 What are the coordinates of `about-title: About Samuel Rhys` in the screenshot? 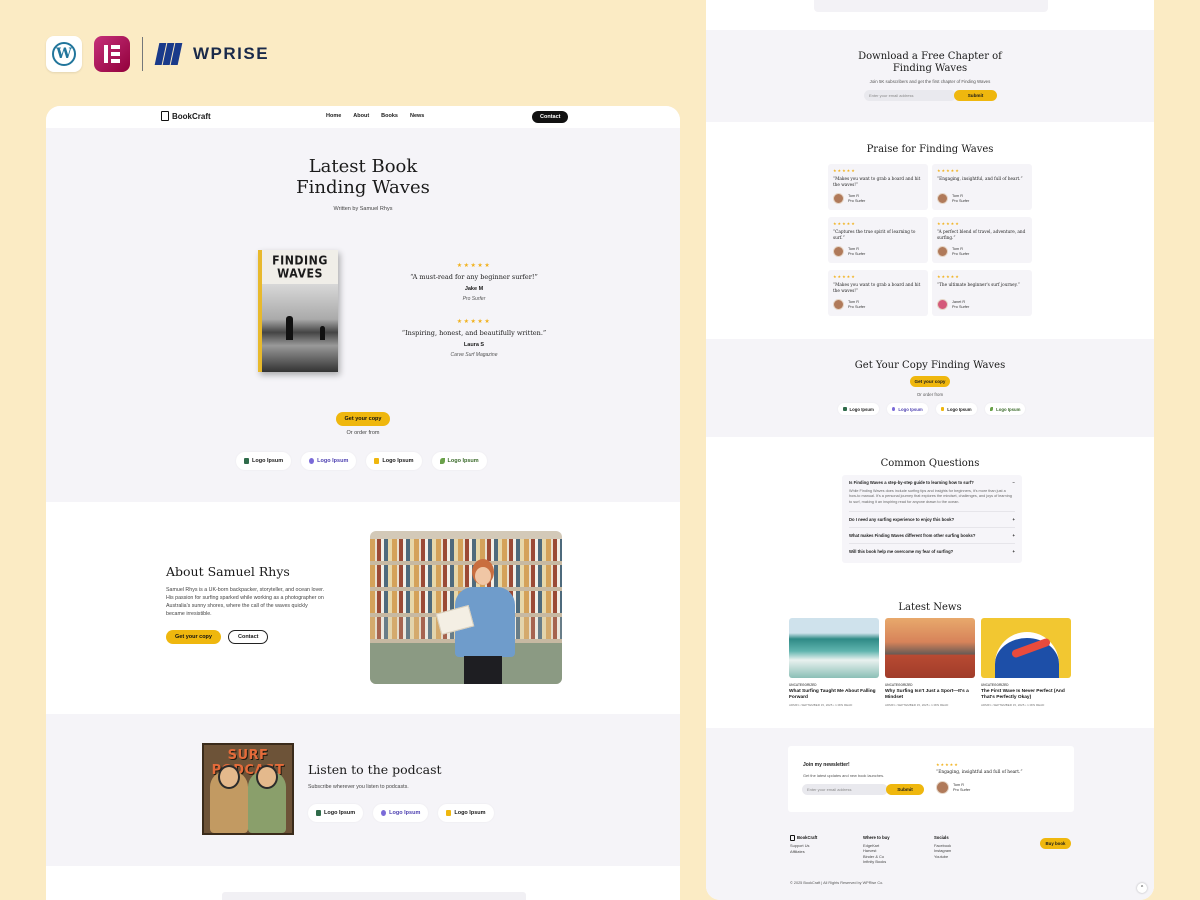 It's located at (228, 571).